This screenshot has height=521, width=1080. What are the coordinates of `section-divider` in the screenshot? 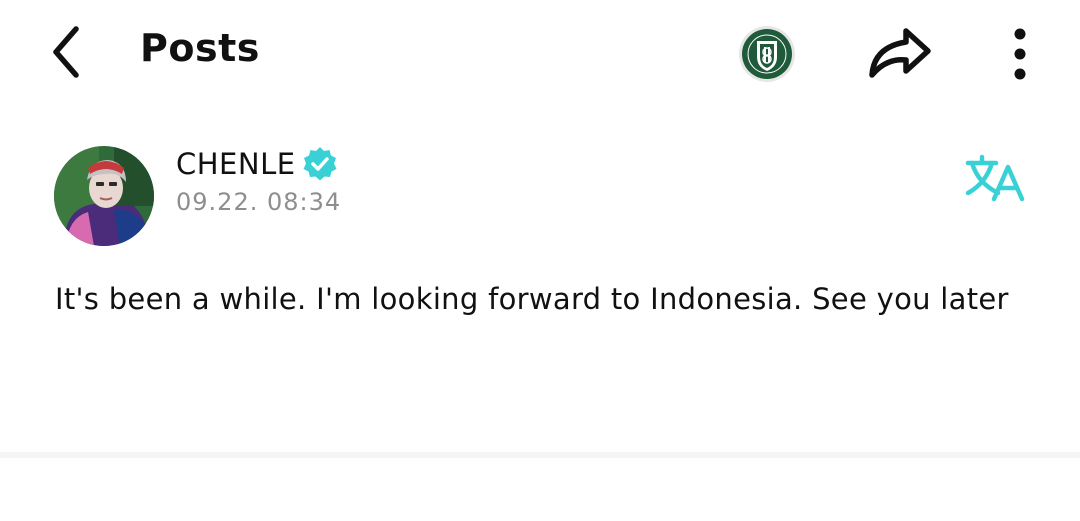 It's located at (540, 455).